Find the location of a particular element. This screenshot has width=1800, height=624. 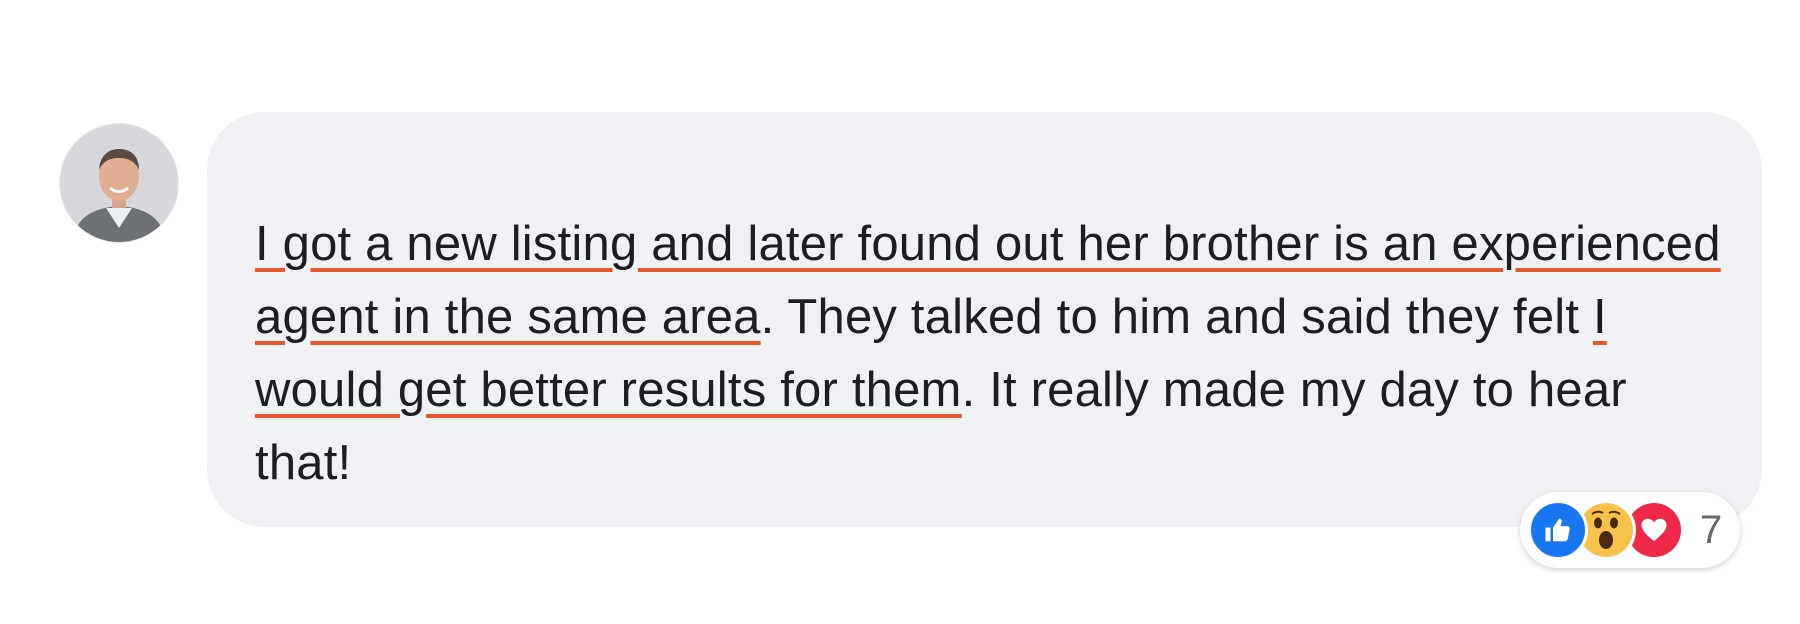

like-icon is located at coordinates (1558, 530).